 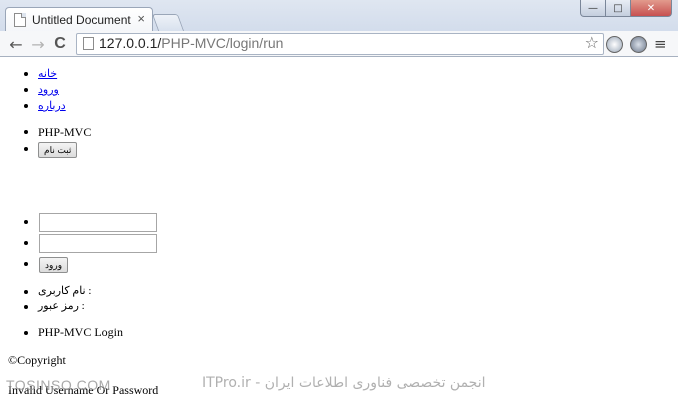 What do you see at coordinates (58, 385) in the screenshot?
I see `watermark-left: TOSINSO.COM` at bounding box center [58, 385].